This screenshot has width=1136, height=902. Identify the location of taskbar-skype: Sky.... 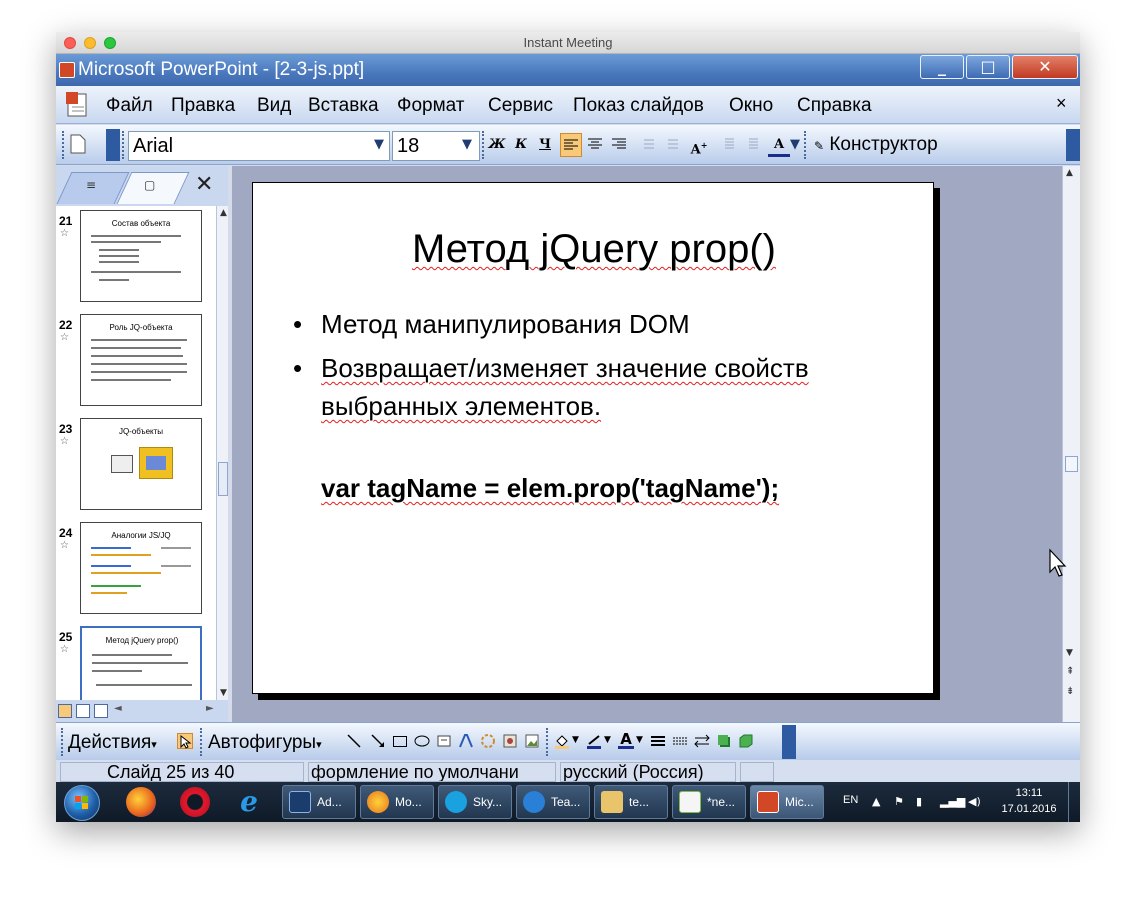
(475, 802).